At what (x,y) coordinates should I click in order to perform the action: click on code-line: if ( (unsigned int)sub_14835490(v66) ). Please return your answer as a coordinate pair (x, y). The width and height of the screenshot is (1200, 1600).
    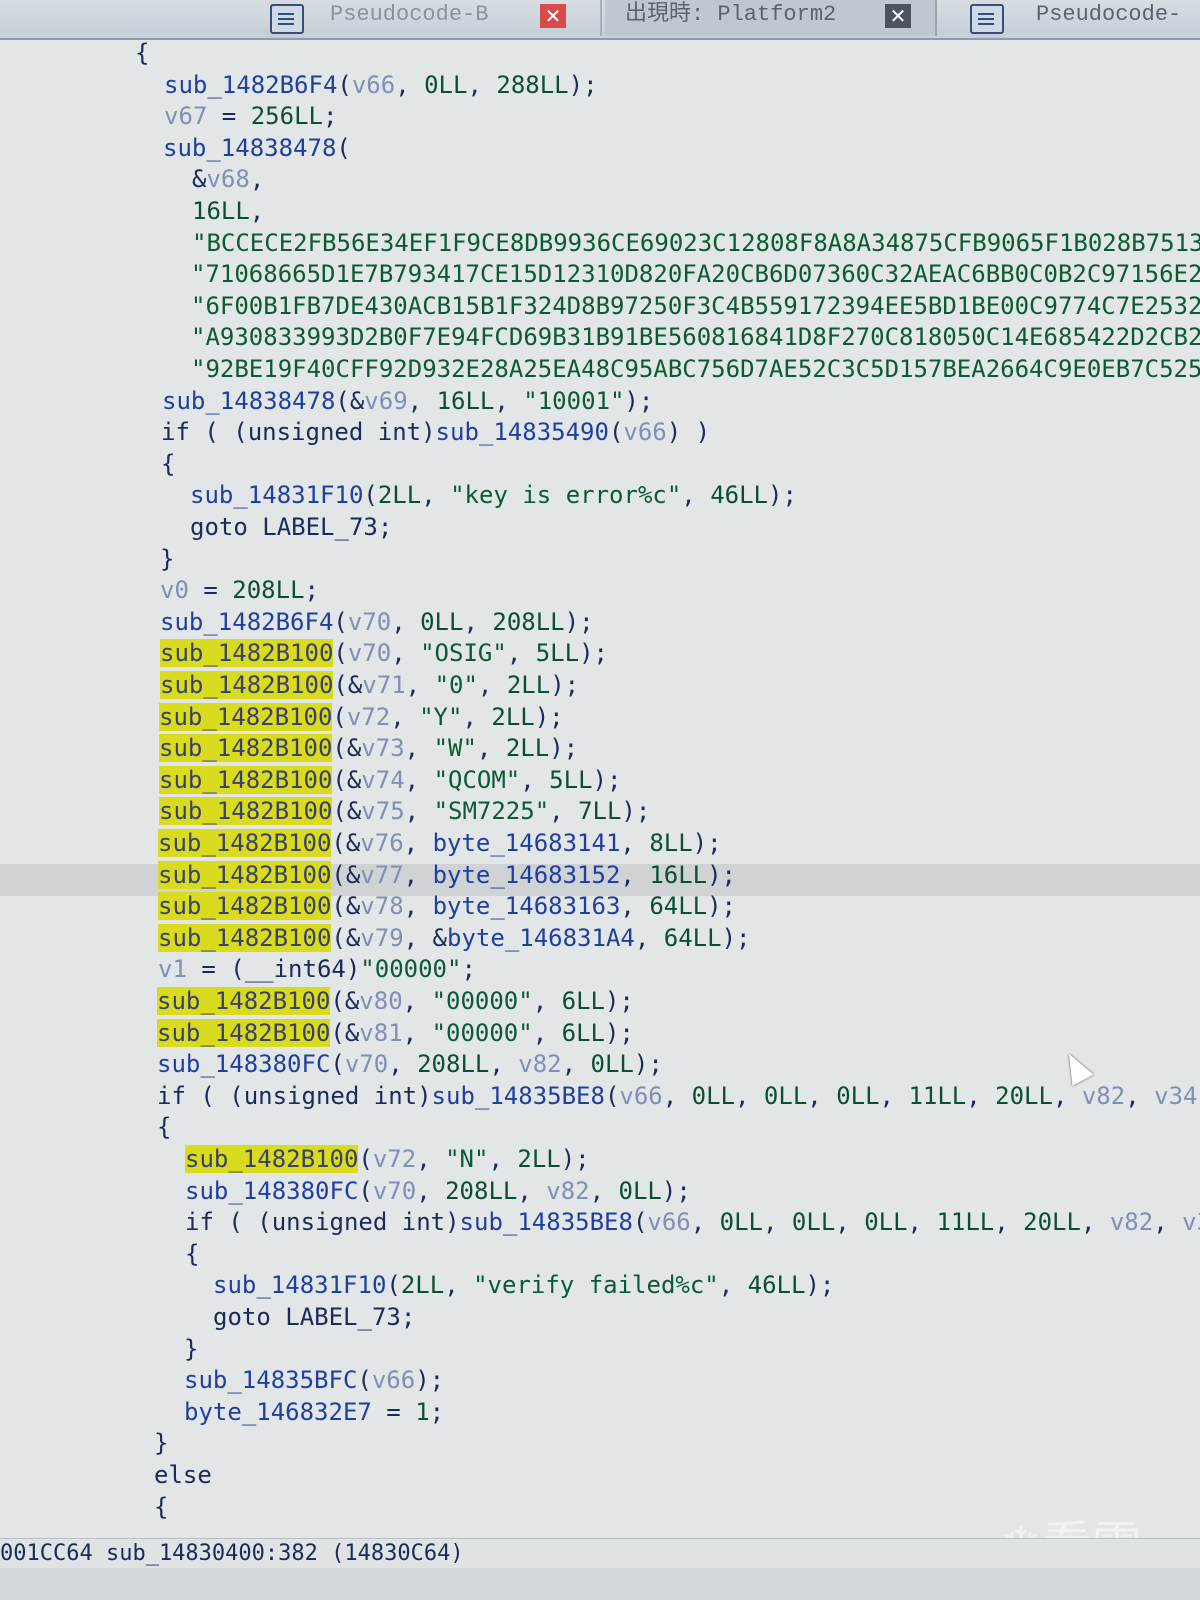
    Looking at the image, I should click on (435, 432).